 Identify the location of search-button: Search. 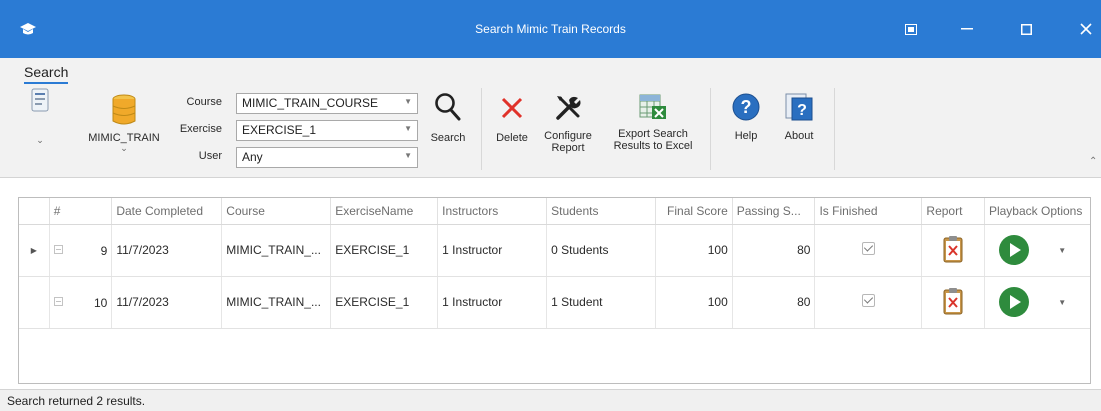
(448, 118).